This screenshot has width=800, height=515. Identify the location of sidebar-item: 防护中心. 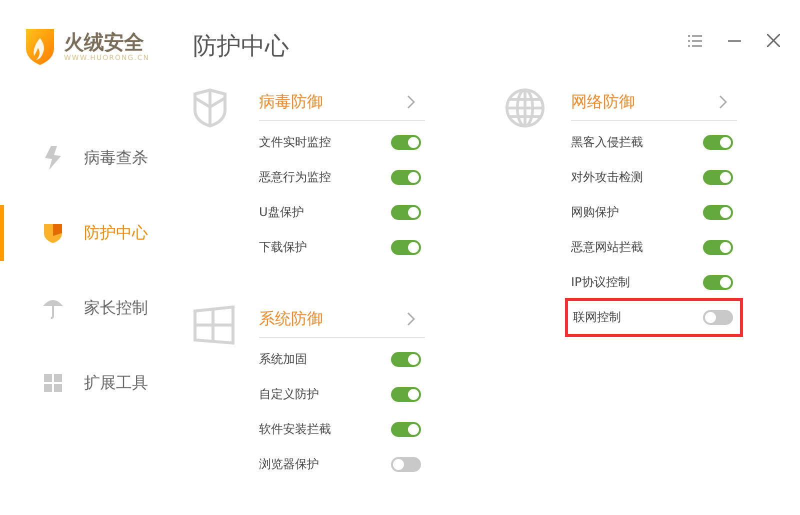
(87, 233).